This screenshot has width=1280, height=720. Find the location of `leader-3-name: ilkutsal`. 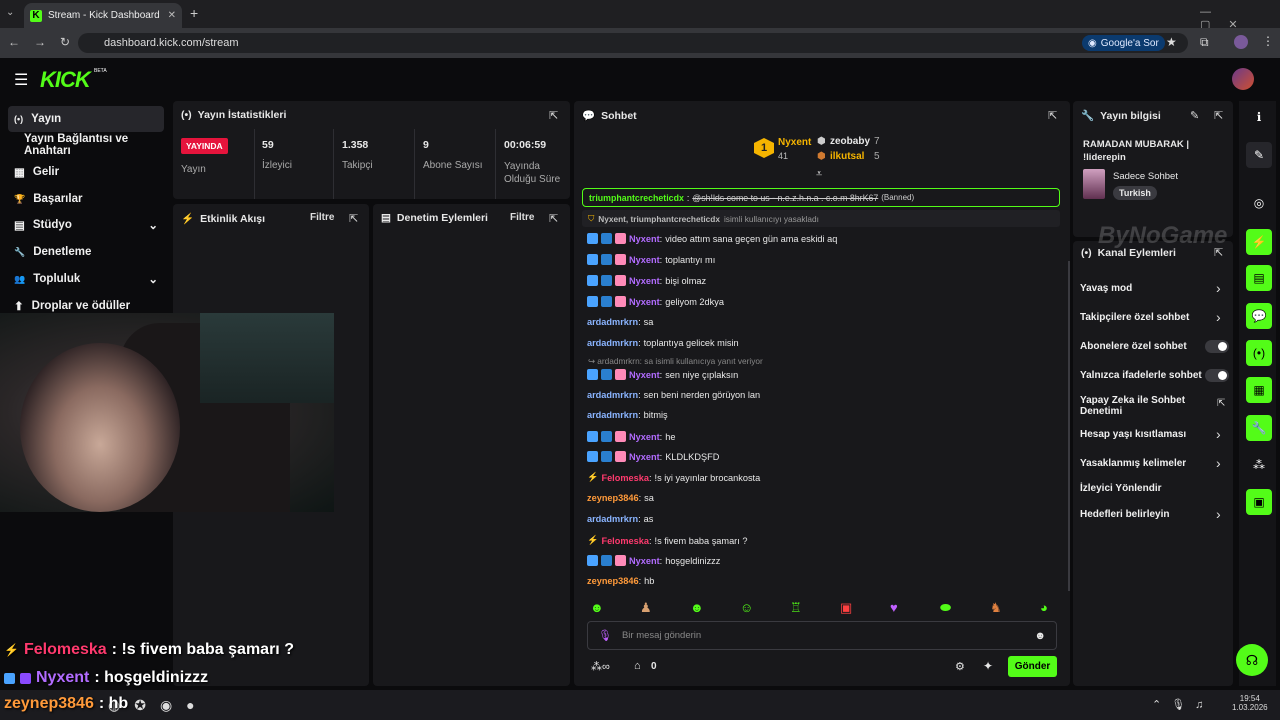

leader-3-name: ilkutsal is located at coordinates (847, 156).